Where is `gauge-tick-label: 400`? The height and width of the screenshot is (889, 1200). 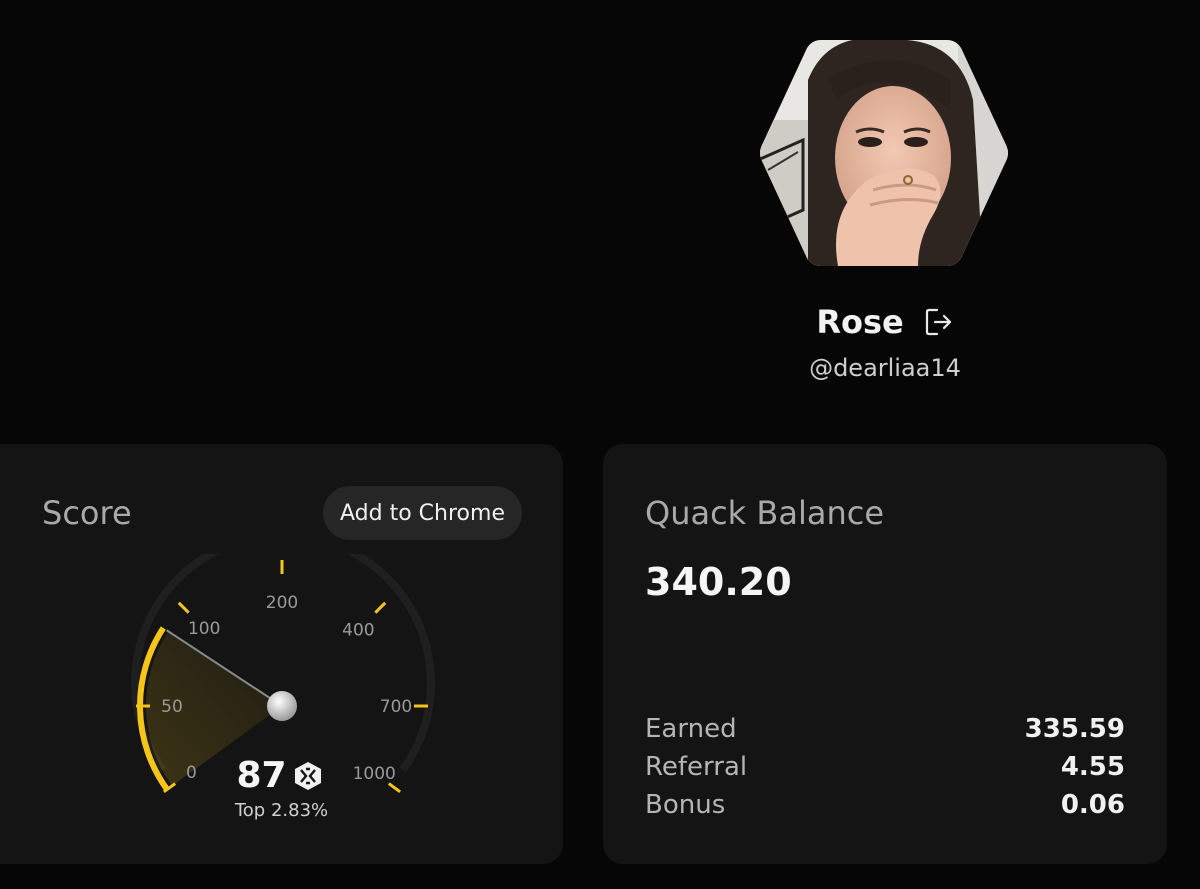 gauge-tick-label: 400 is located at coordinates (358, 631).